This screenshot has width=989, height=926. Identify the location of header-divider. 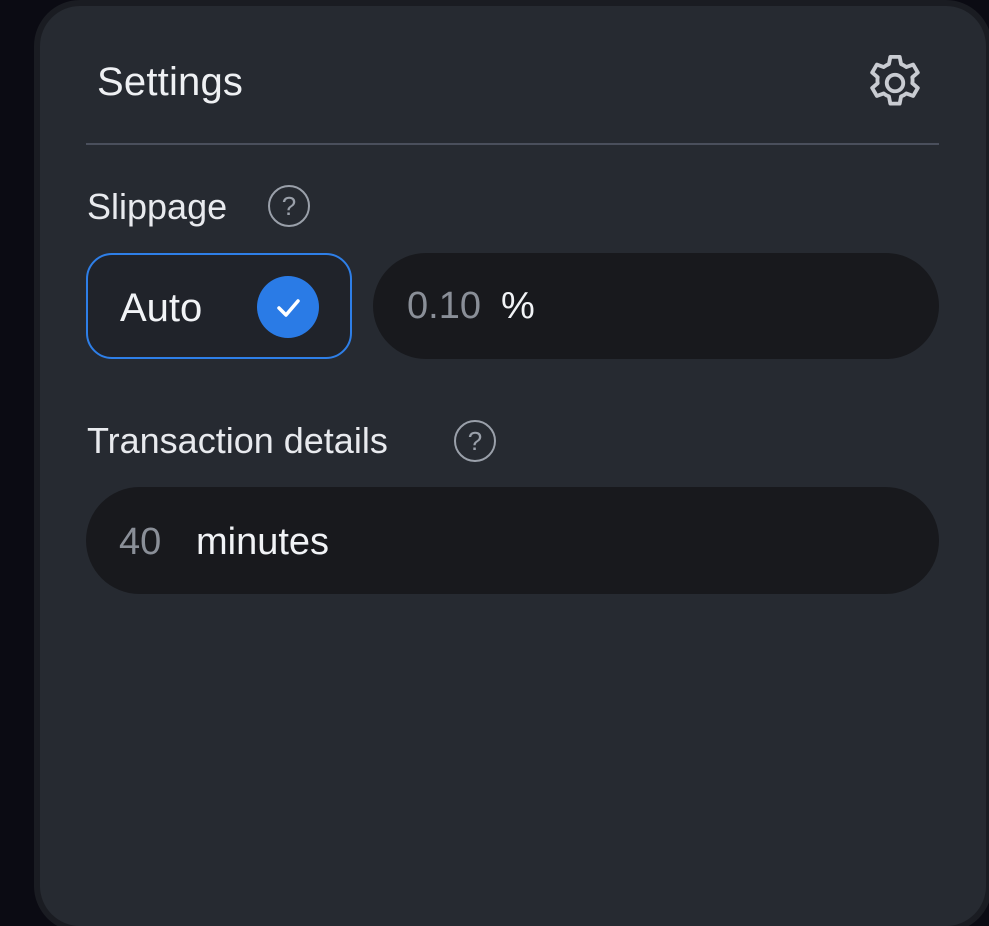
(512, 144).